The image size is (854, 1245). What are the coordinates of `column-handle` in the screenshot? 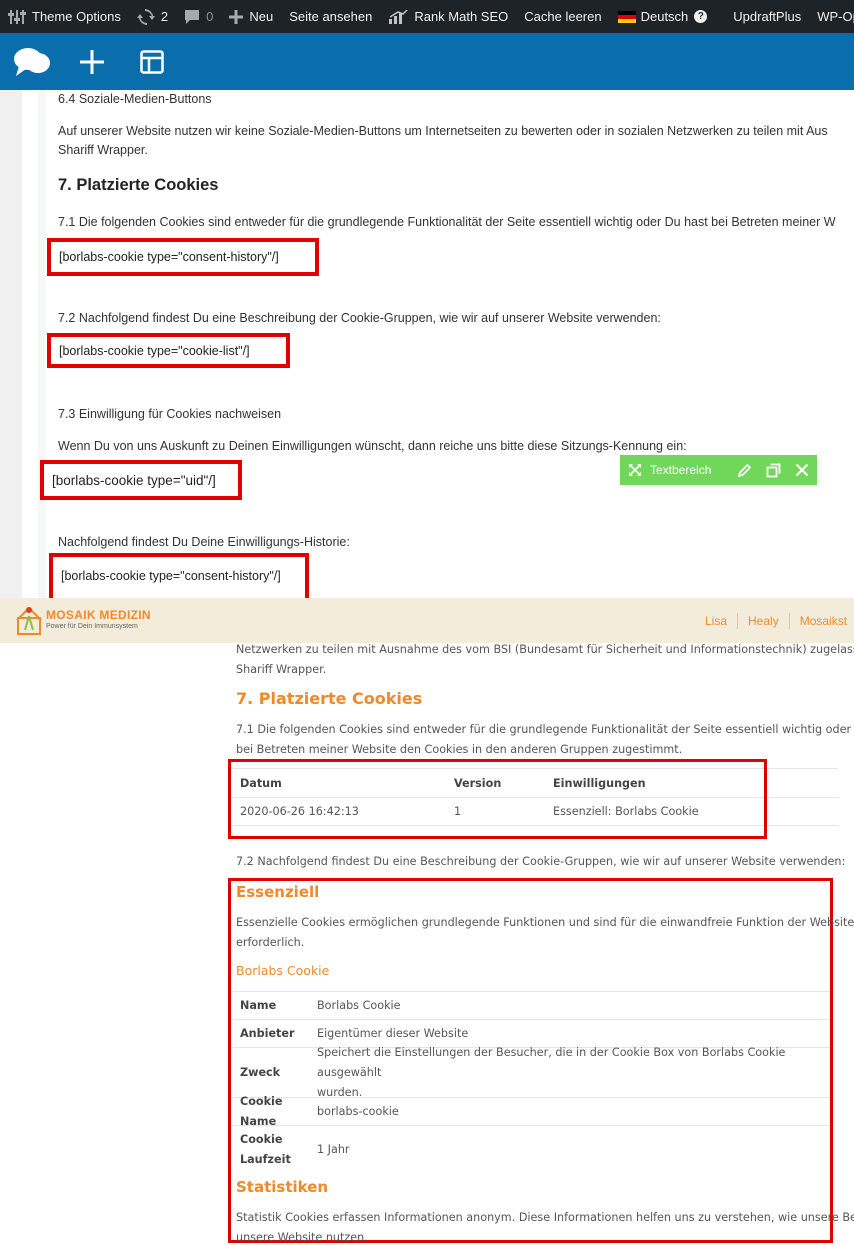 It's located at (42, 344).